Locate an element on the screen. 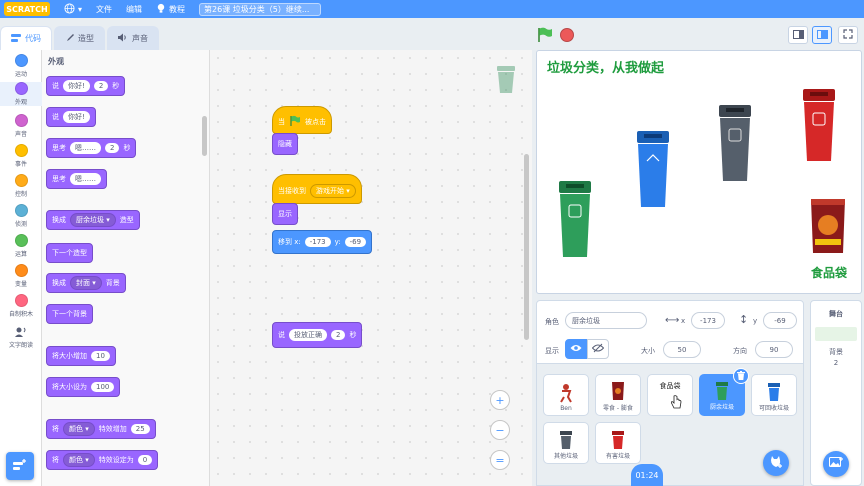 The image size is (864, 486). block-next-costume: 下一个造型 is located at coordinates (69, 253).